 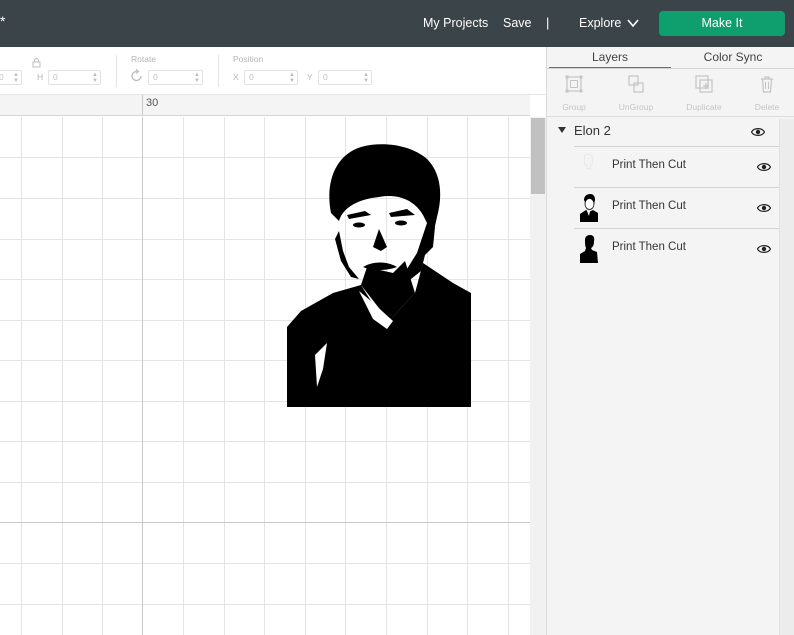 I want to click on horizontal-ruler: 30, so click(x=265, y=105).